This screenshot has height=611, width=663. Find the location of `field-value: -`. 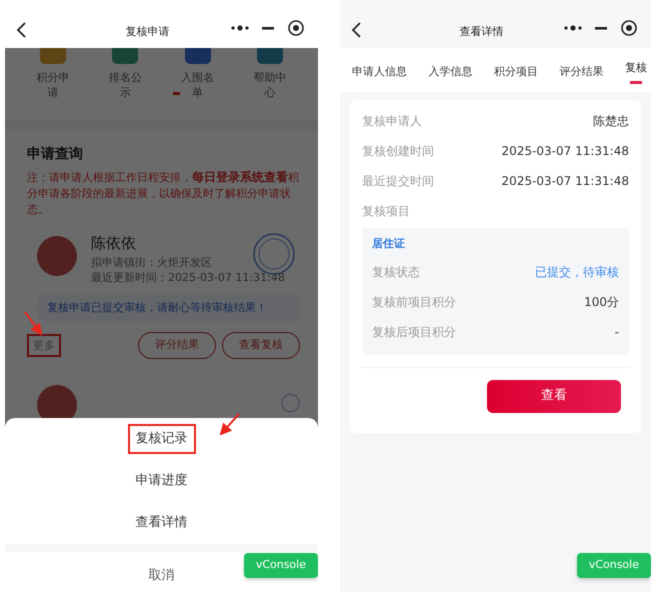

field-value: - is located at coordinates (616, 332).